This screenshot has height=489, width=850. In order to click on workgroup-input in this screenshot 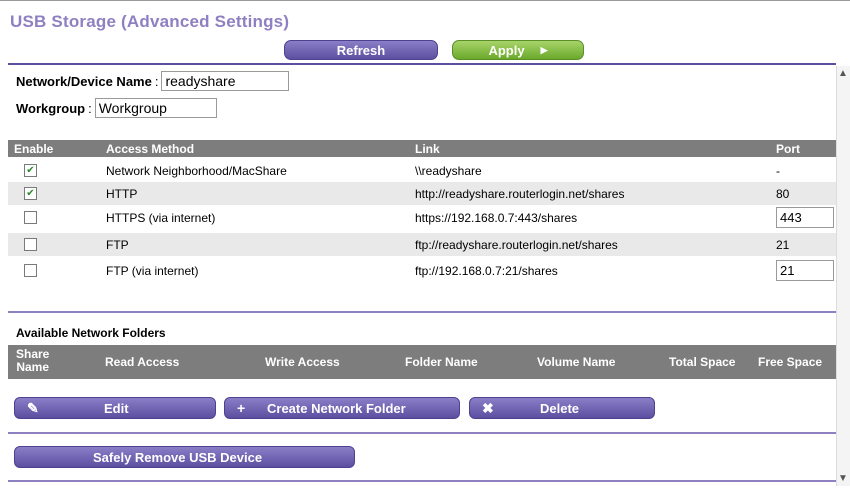, I will do `click(155, 108)`.